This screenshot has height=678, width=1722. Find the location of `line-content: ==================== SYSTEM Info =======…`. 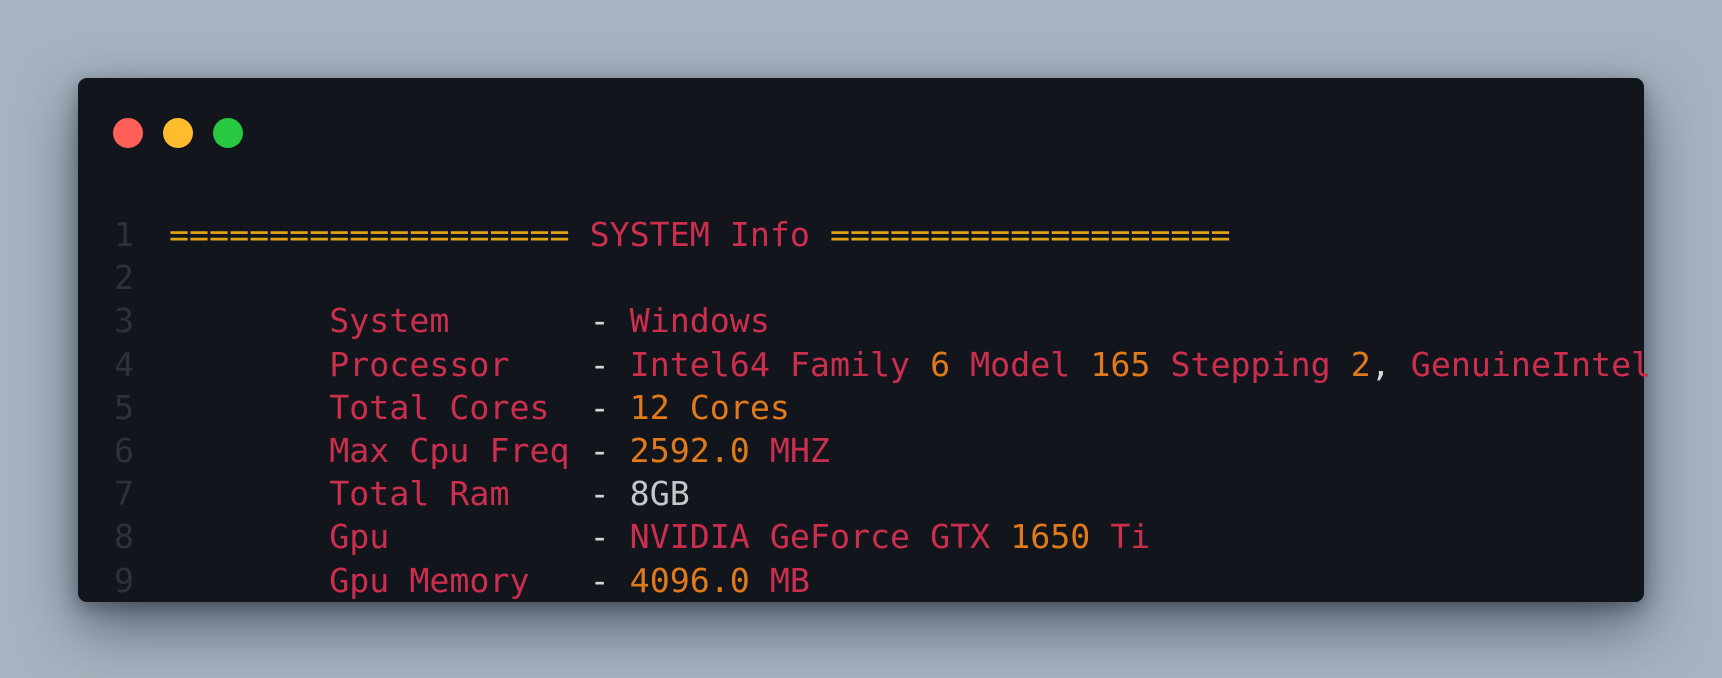

line-content: ==================== SYSTEM Info =======… is located at coordinates (700, 235).